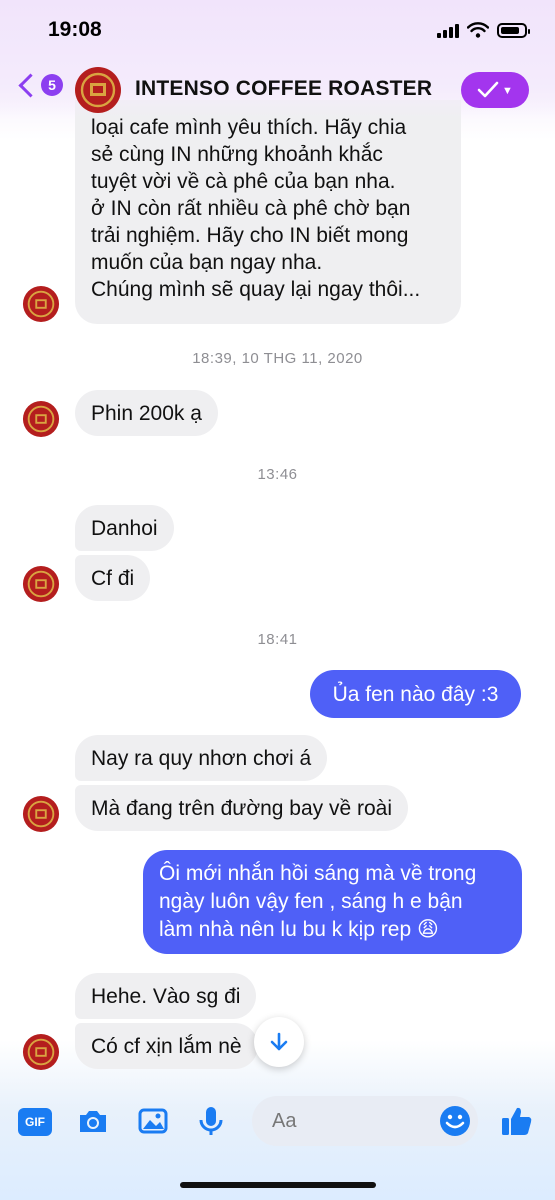 Image resolution: width=555 pixels, height=1200 pixels. I want to click on camera-icon, so click(93, 1121).